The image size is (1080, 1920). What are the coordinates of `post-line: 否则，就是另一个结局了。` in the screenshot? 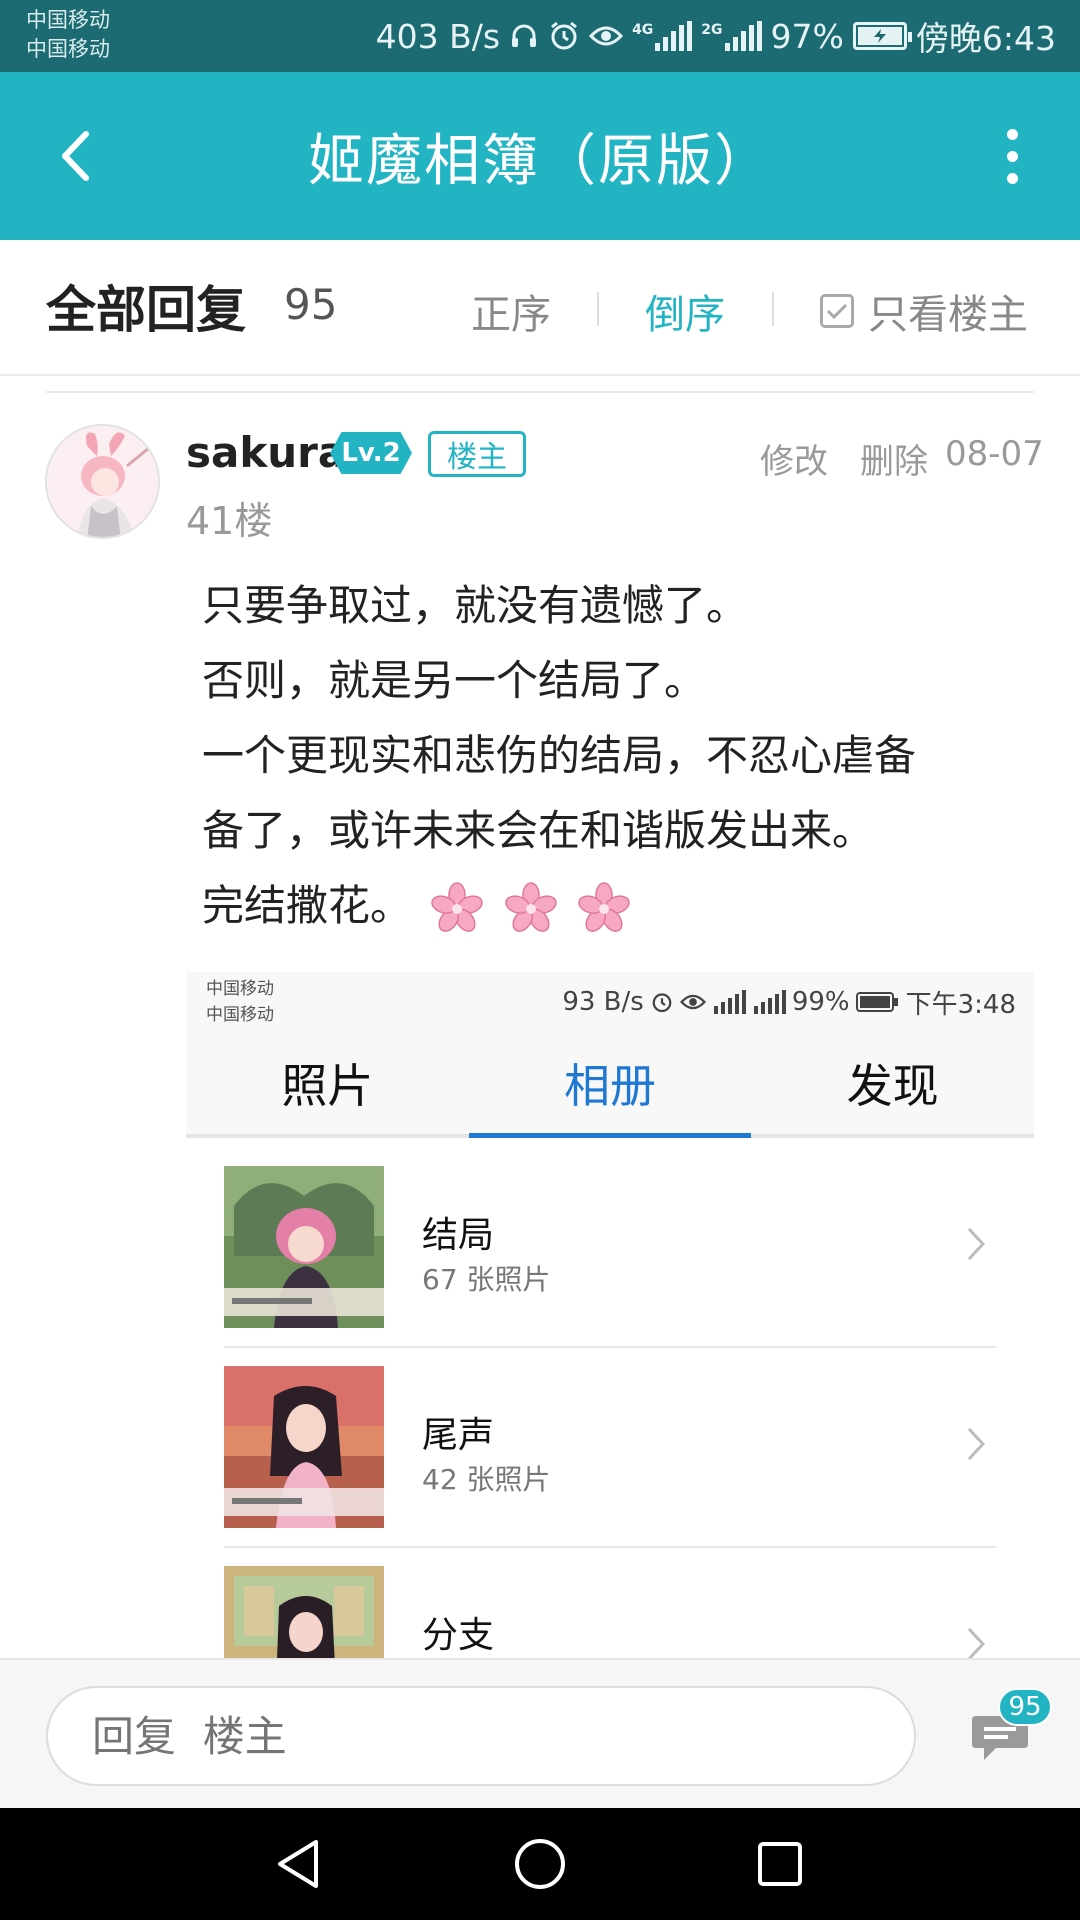 It's located at (454, 680).